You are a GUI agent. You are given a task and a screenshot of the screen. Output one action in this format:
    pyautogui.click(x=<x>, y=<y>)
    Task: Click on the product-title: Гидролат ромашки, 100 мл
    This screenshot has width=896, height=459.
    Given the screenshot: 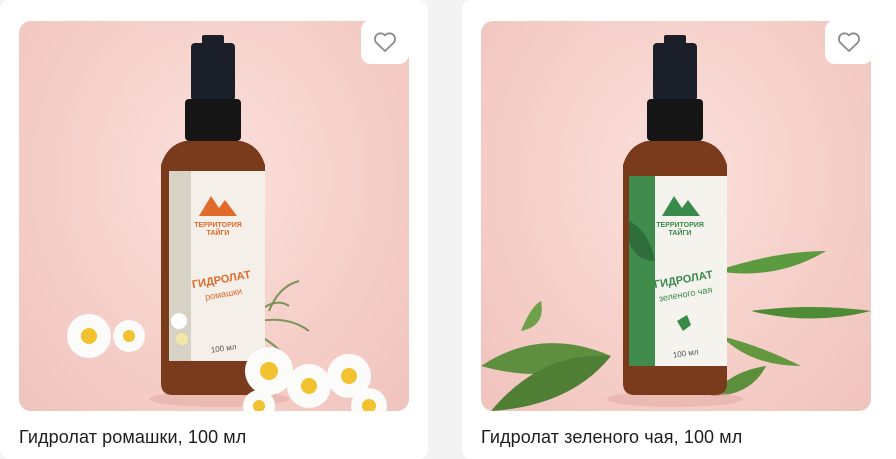 What is the action you would take?
    pyautogui.click(x=132, y=437)
    